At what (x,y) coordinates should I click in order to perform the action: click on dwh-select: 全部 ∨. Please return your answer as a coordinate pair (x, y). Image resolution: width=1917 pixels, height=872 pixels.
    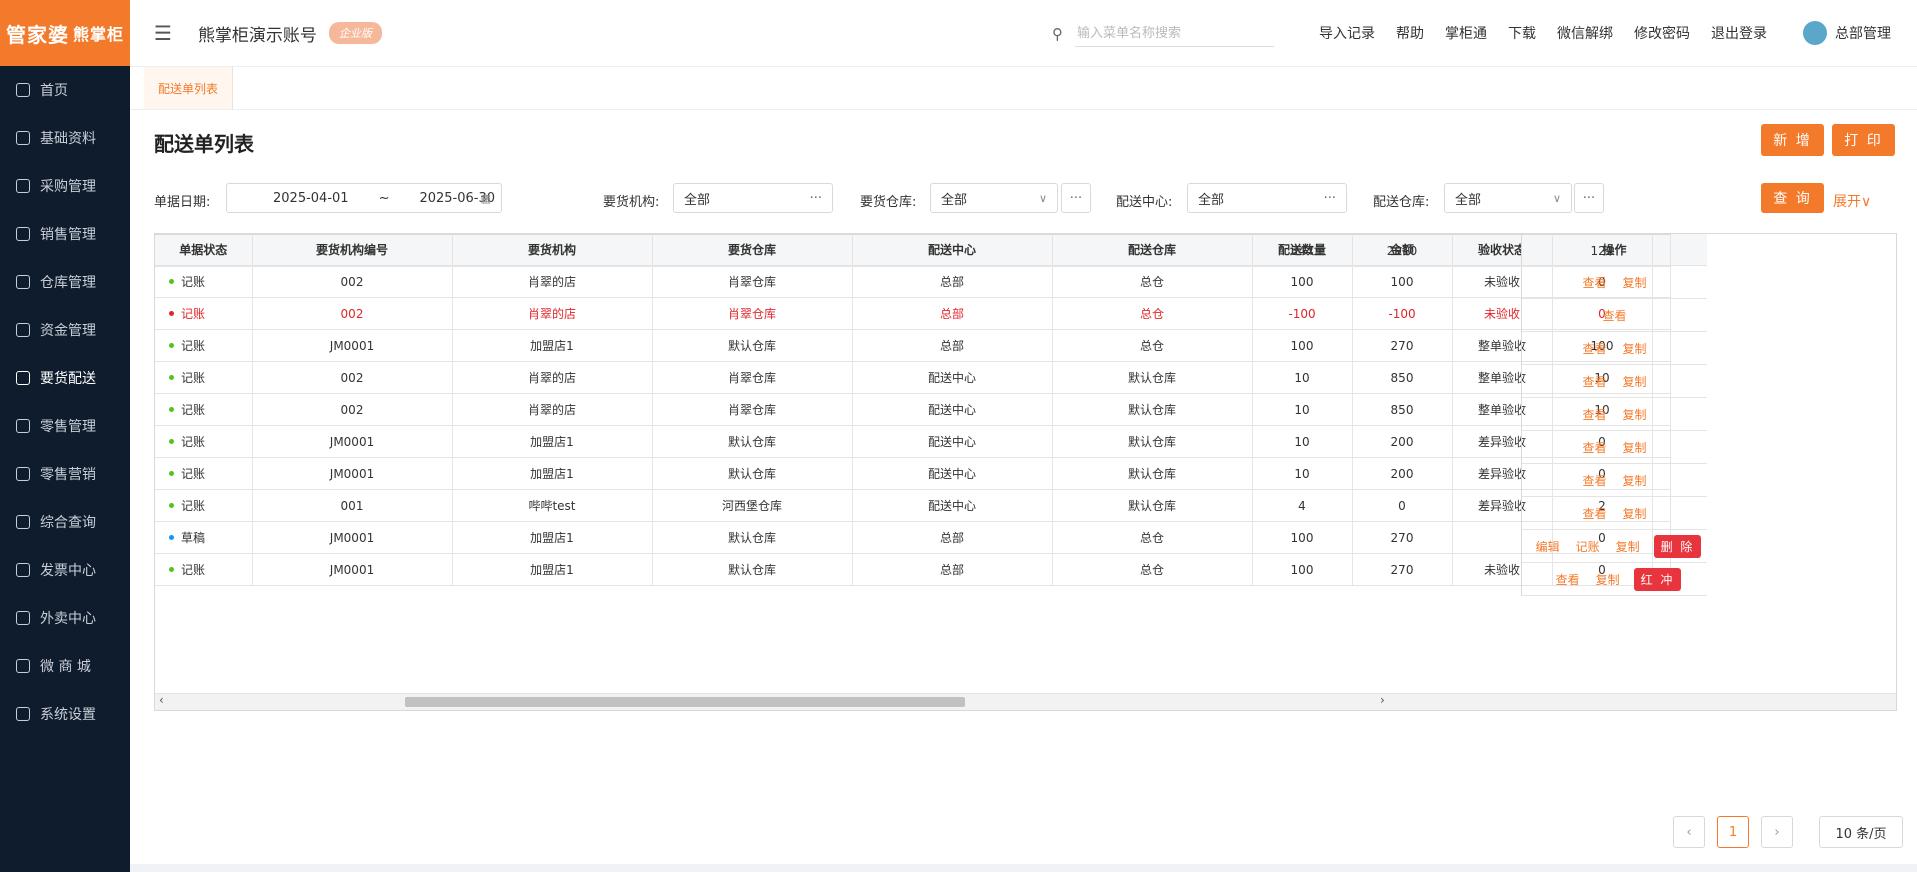
    Looking at the image, I should click on (1508, 198).